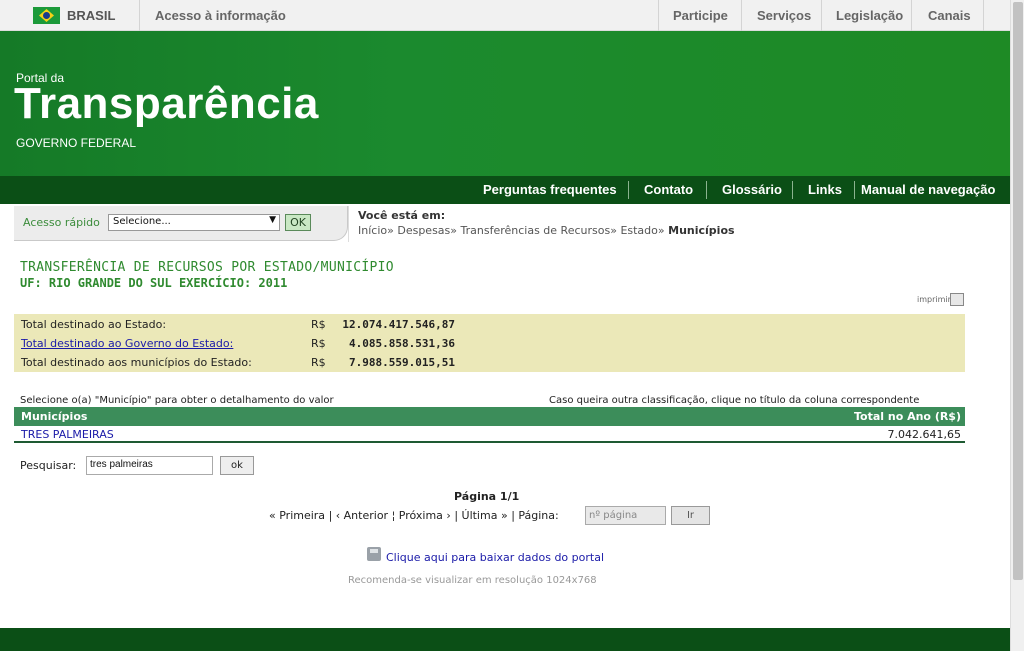  Describe the element at coordinates (194, 222) in the screenshot. I see `quick-access-select: Selecione... ▼` at that location.